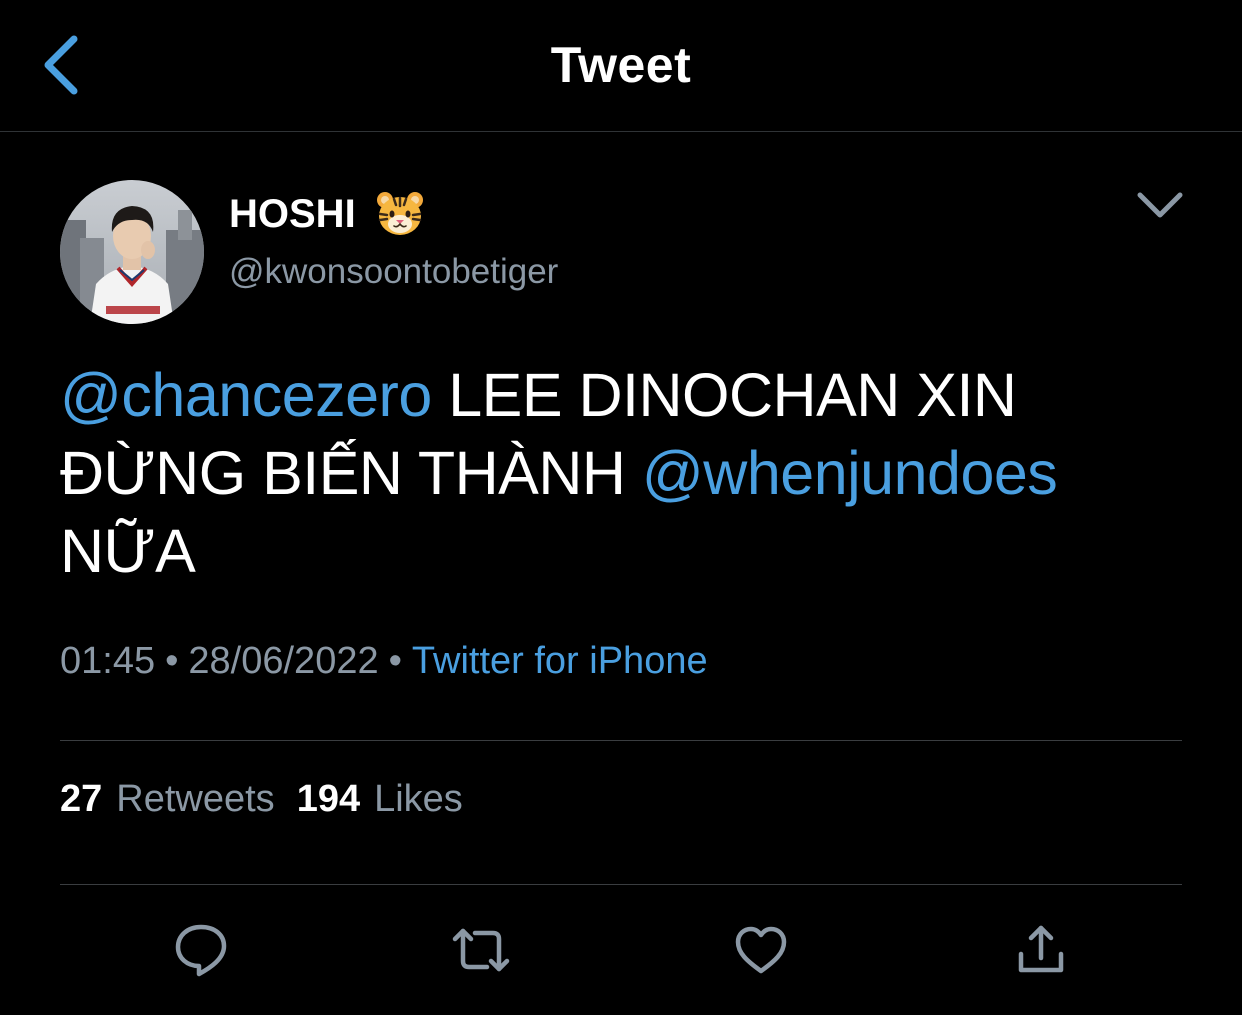 This screenshot has width=1242, height=1015. I want to click on tweet-metadata: 01:45 • 28/06/2022 • Twitter for iPhone, so click(384, 661).